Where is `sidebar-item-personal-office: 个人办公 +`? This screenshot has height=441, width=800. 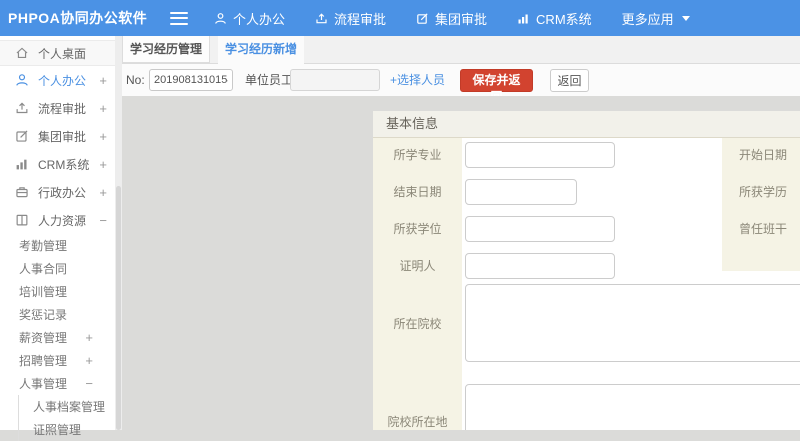 sidebar-item-personal-office: 个人办公 + is located at coordinates (57, 80).